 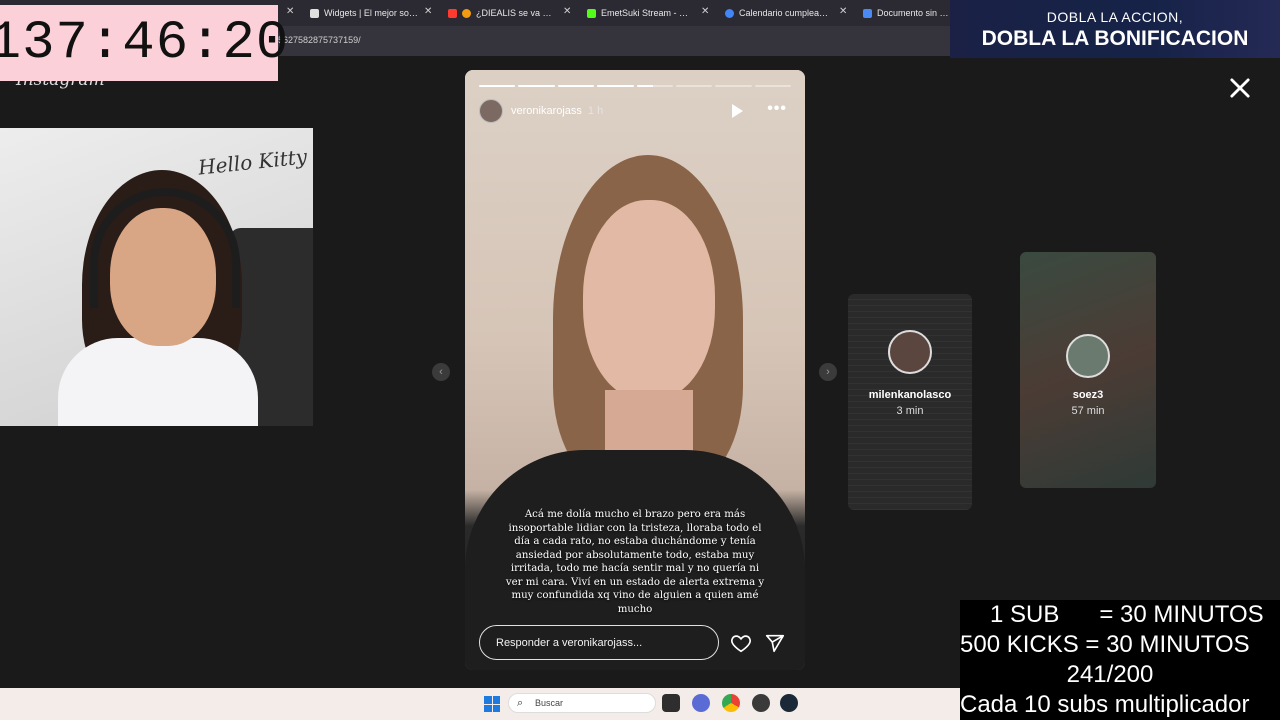 I want to click on rule-line: 241/200, so click(x=1110, y=674).